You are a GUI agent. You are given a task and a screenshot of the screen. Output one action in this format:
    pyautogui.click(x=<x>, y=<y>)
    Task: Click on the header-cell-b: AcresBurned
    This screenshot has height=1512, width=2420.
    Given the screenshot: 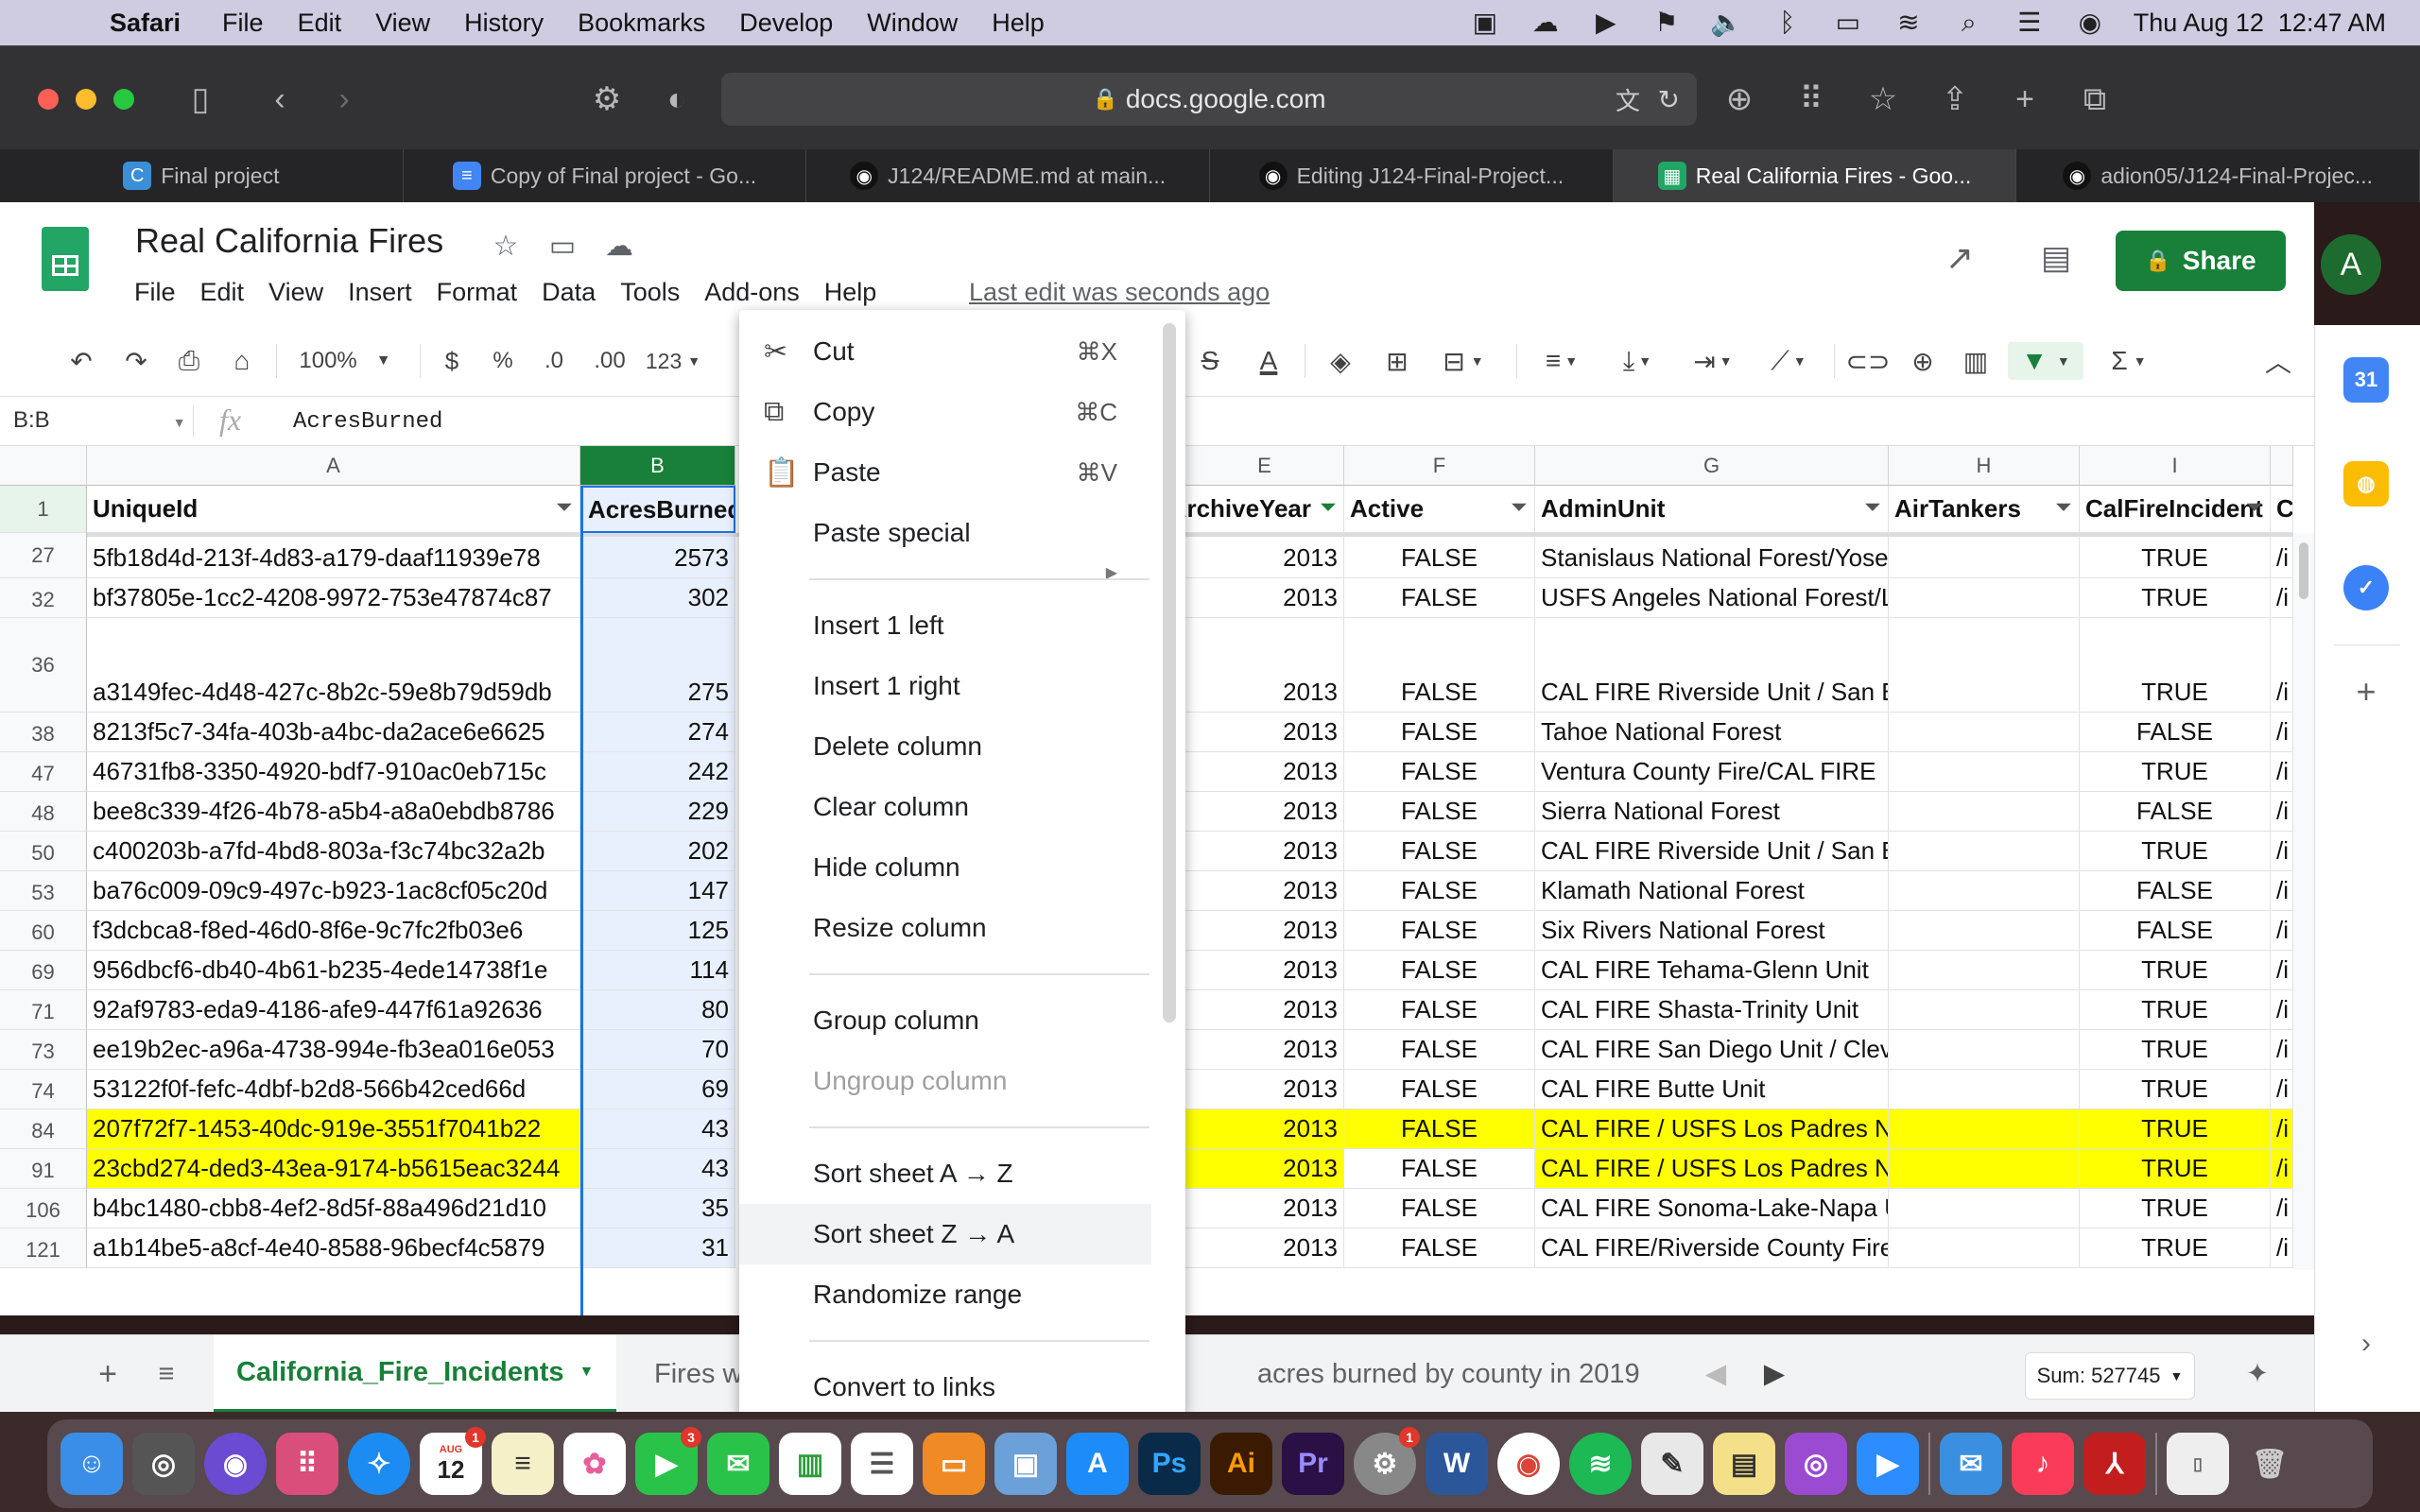 What is the action you would take?
    pyautogui.click(x=657, y=509)
    